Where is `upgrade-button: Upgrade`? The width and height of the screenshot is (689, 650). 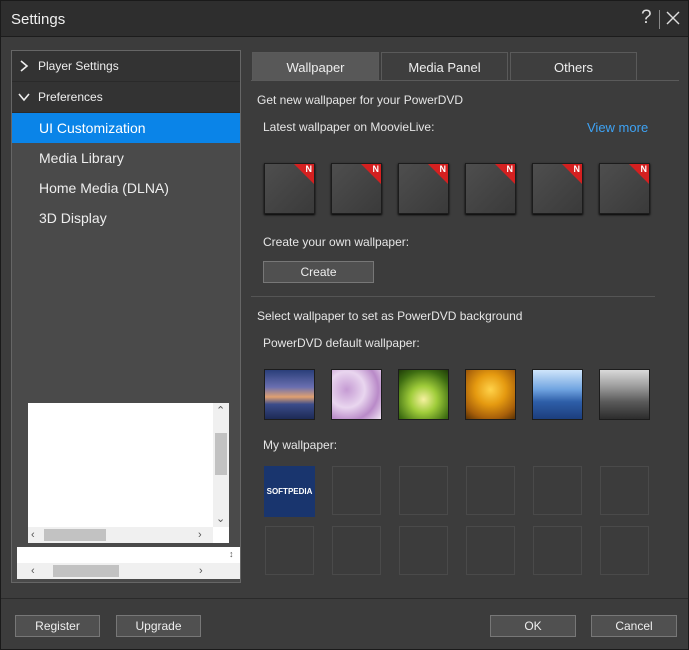
upgrade-button: Upgrade is located at coordinates (158, 626).